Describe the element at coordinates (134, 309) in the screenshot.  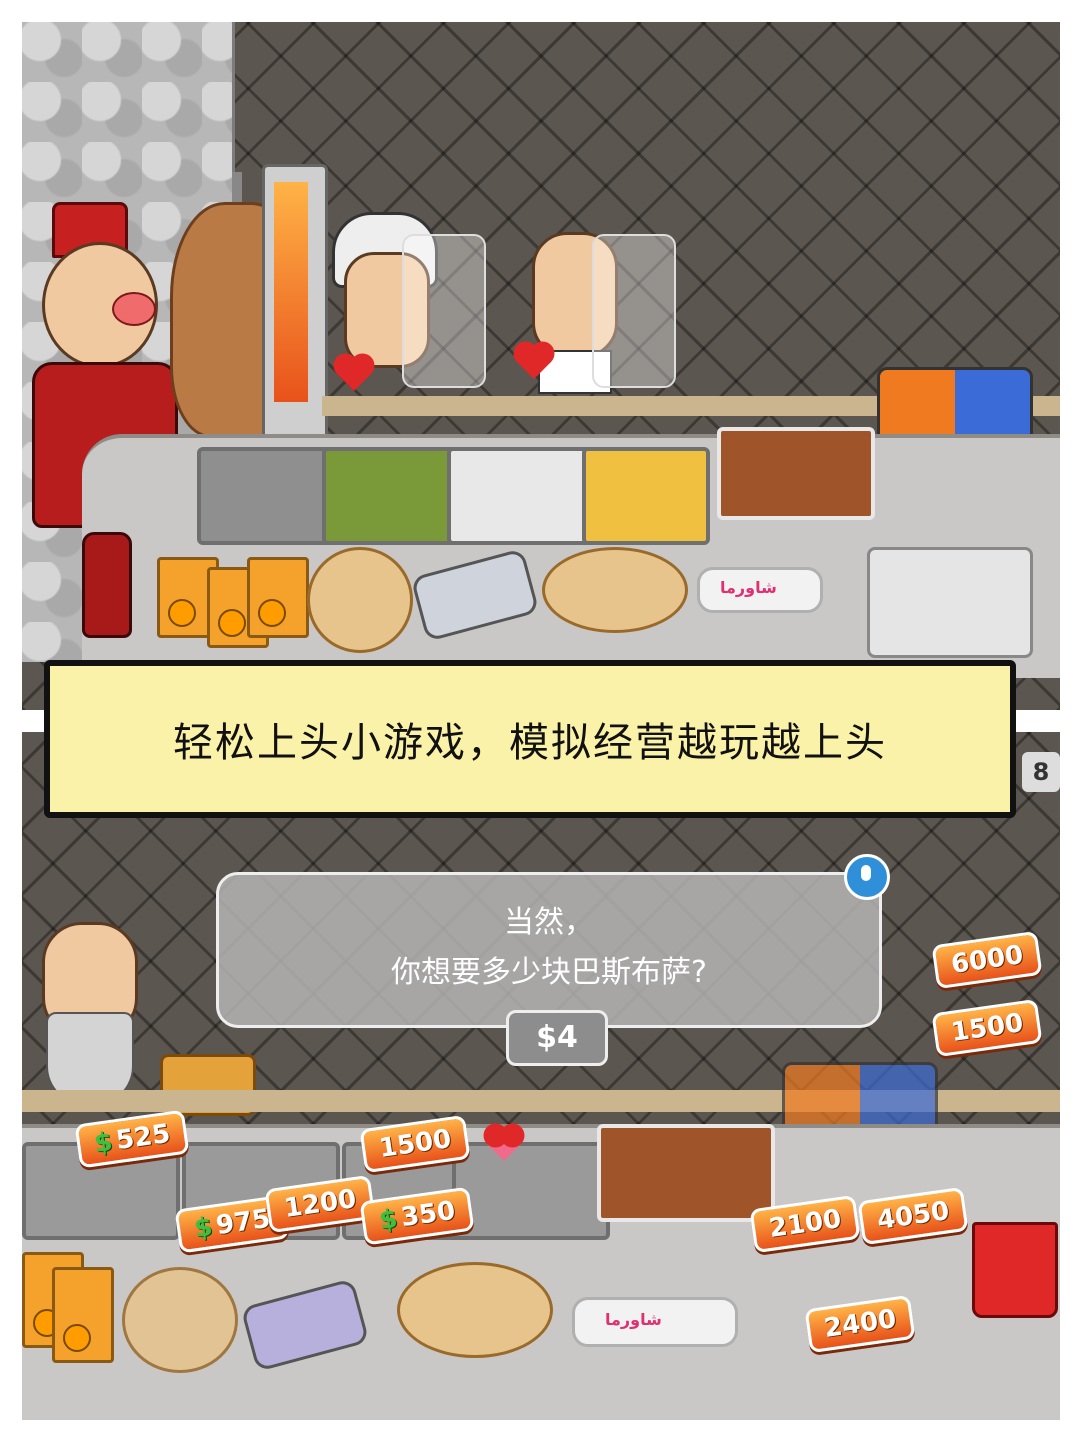
I see `chef-nose` at that location.